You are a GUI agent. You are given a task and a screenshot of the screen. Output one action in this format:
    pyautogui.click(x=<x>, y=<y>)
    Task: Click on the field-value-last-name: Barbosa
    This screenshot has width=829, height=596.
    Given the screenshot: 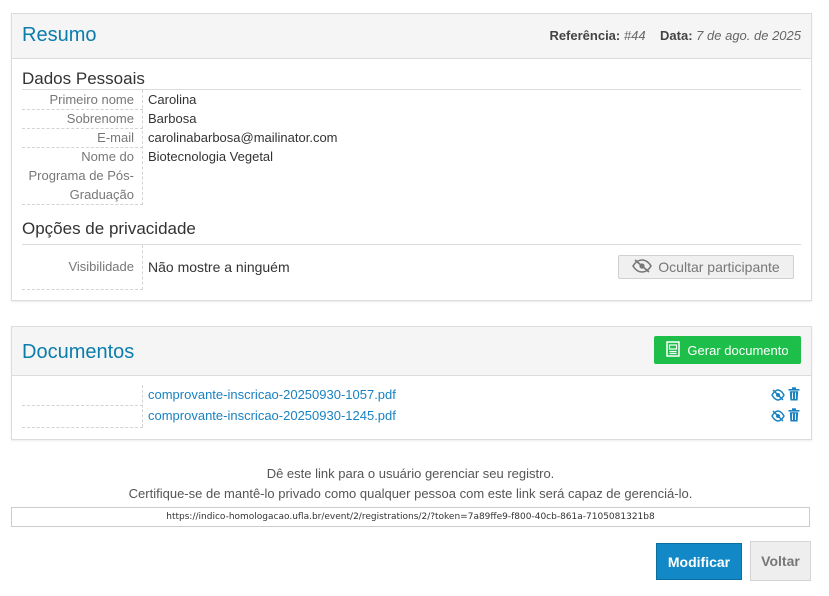 What is the action you would take?
    pyautogui.click(x=172, y=118)
    